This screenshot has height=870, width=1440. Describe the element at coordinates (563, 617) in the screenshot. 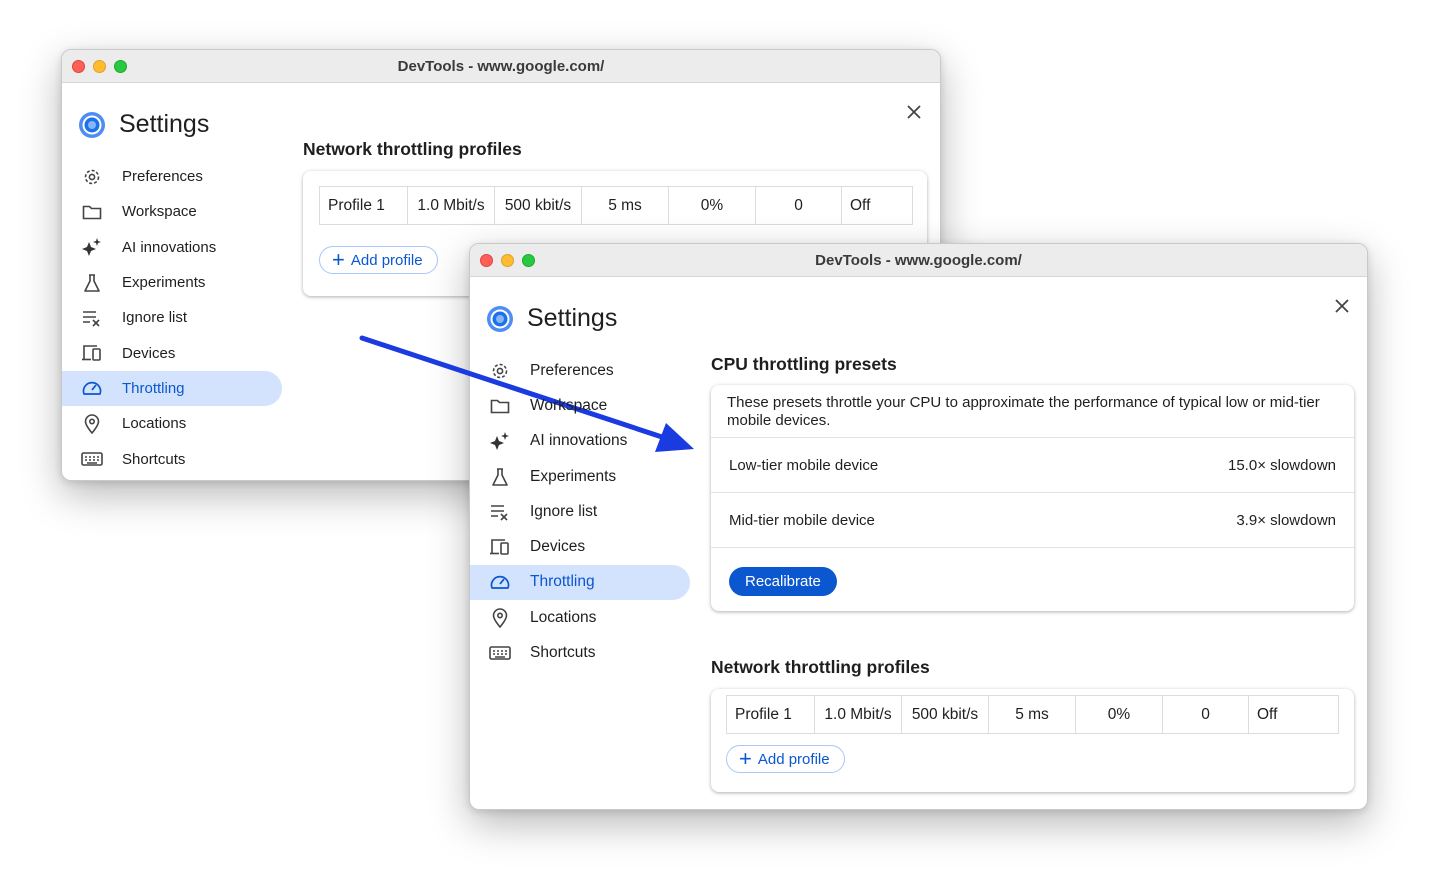

I see `sidebar-item-label: Locations` at that location.